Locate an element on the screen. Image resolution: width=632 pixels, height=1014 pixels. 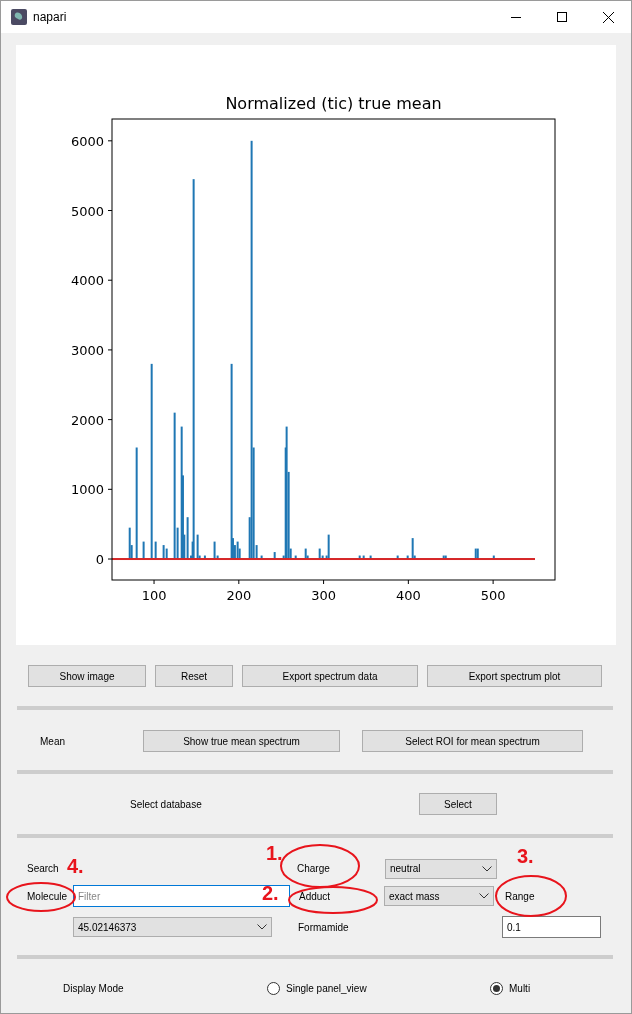
y-tick-label: 5000 is located at coordinates (87, 211).